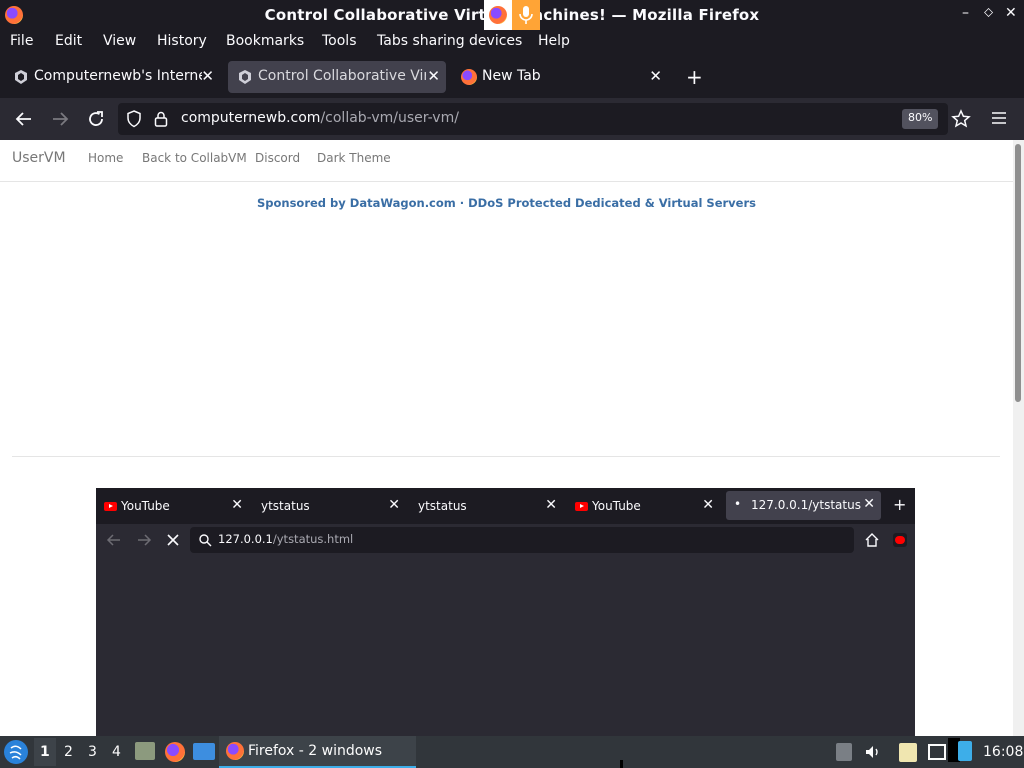  What do you see at coordinates (908, 752) in the screenshot?
I see `clipboard-icon` at bounding box center [908, 752].